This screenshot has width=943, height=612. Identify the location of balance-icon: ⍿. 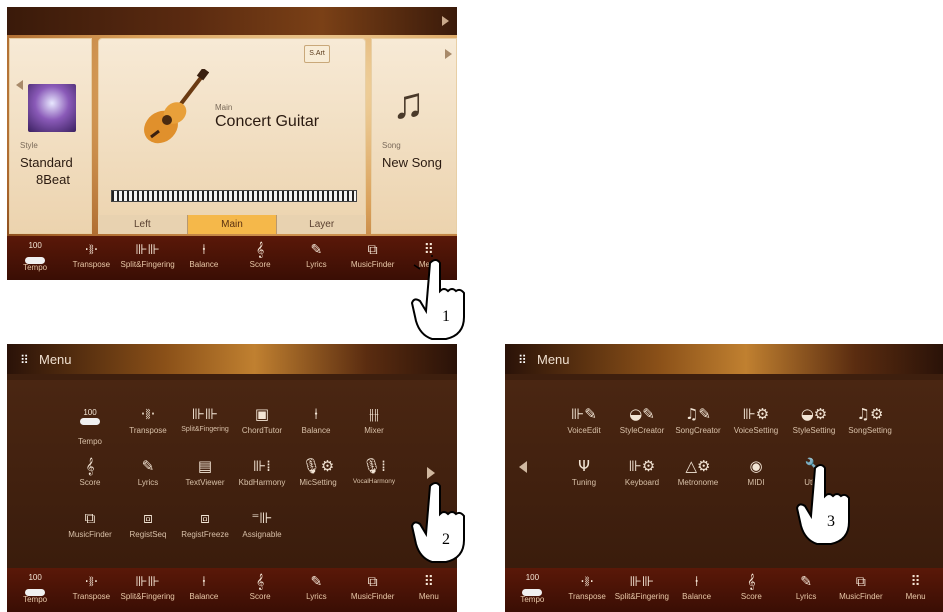
(316, 414).